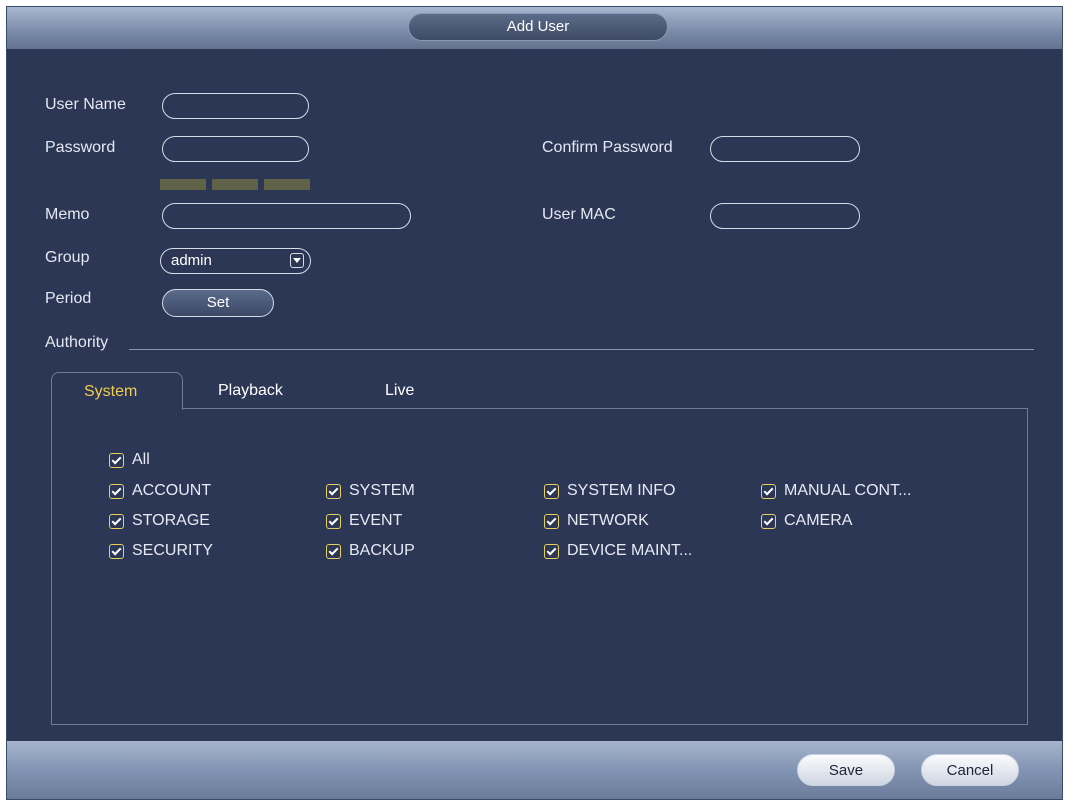 This screenshot has width=1073, height=806. I want to click on permission-label: SYSTEM, so click(382, 490).